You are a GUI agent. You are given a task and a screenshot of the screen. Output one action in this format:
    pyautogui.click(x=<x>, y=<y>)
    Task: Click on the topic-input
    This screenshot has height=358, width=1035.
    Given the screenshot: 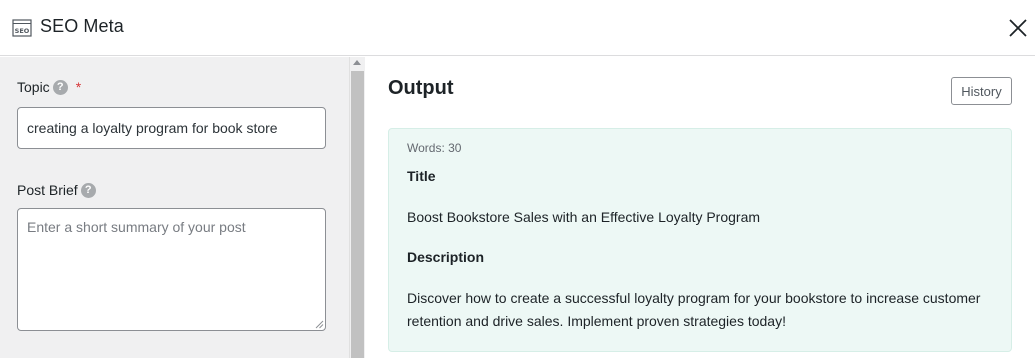 What is the action you would take?
    pyautogui.click(x=171, y=128)
    